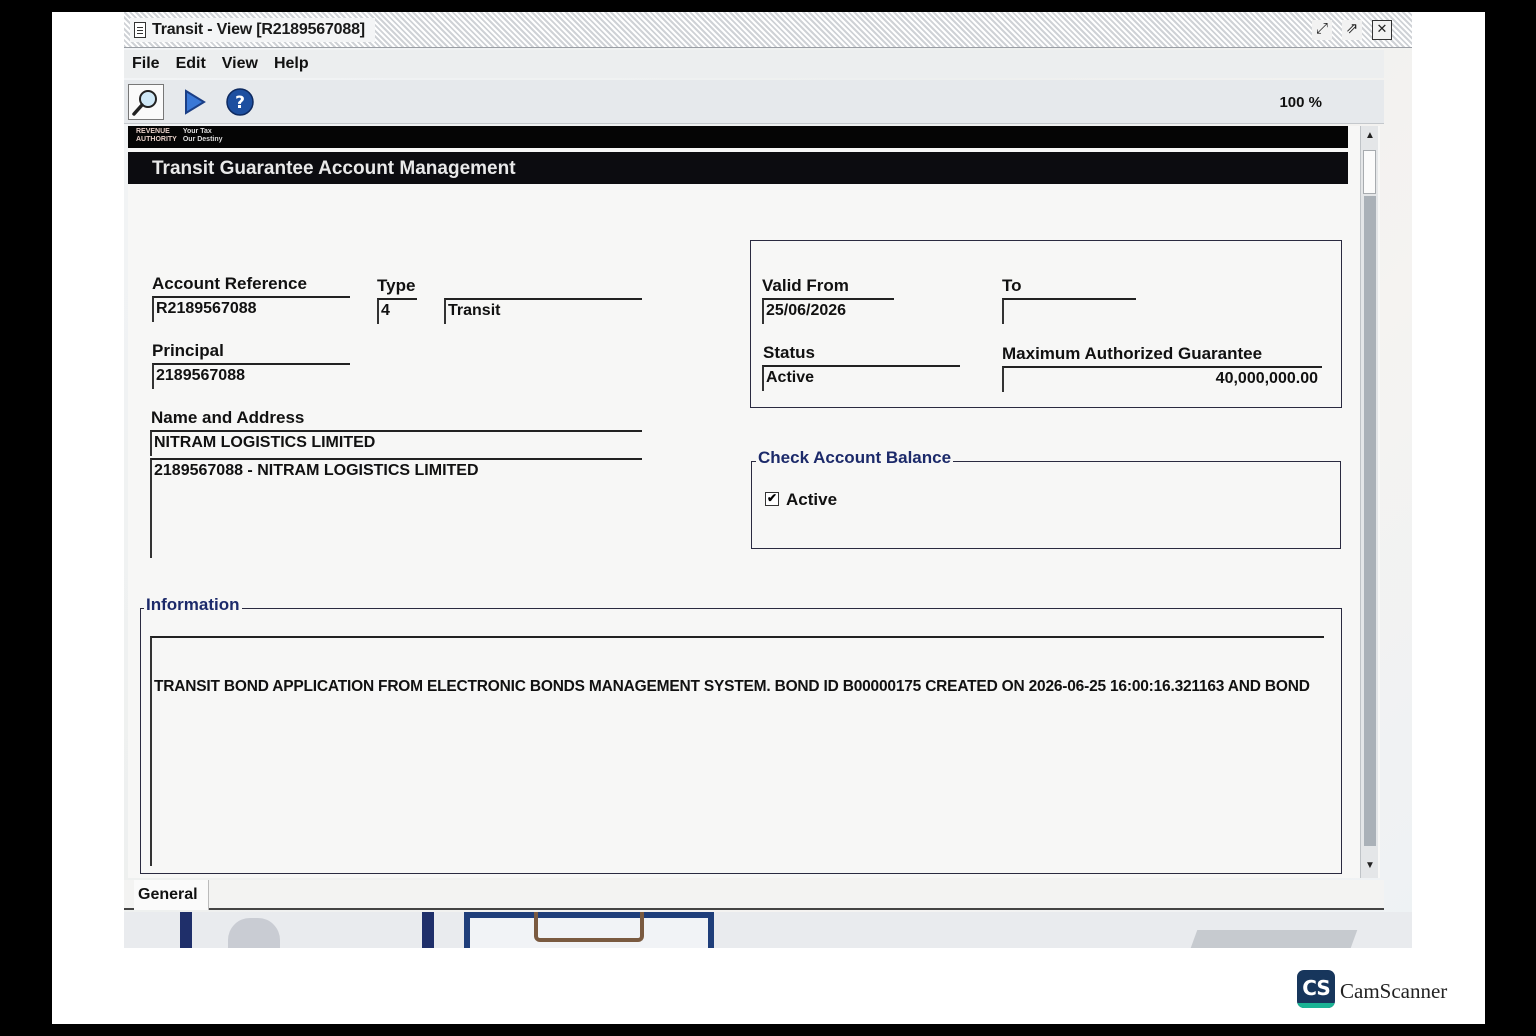  I want to click on scroll-track, so click(1370, 521).